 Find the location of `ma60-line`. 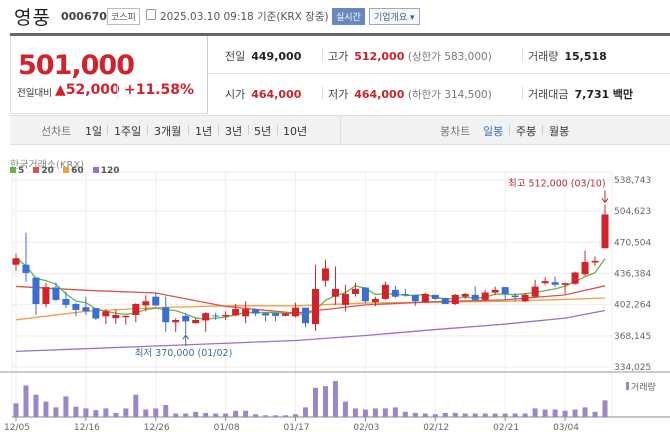

ma60-line is located at coordinates (310, 309).